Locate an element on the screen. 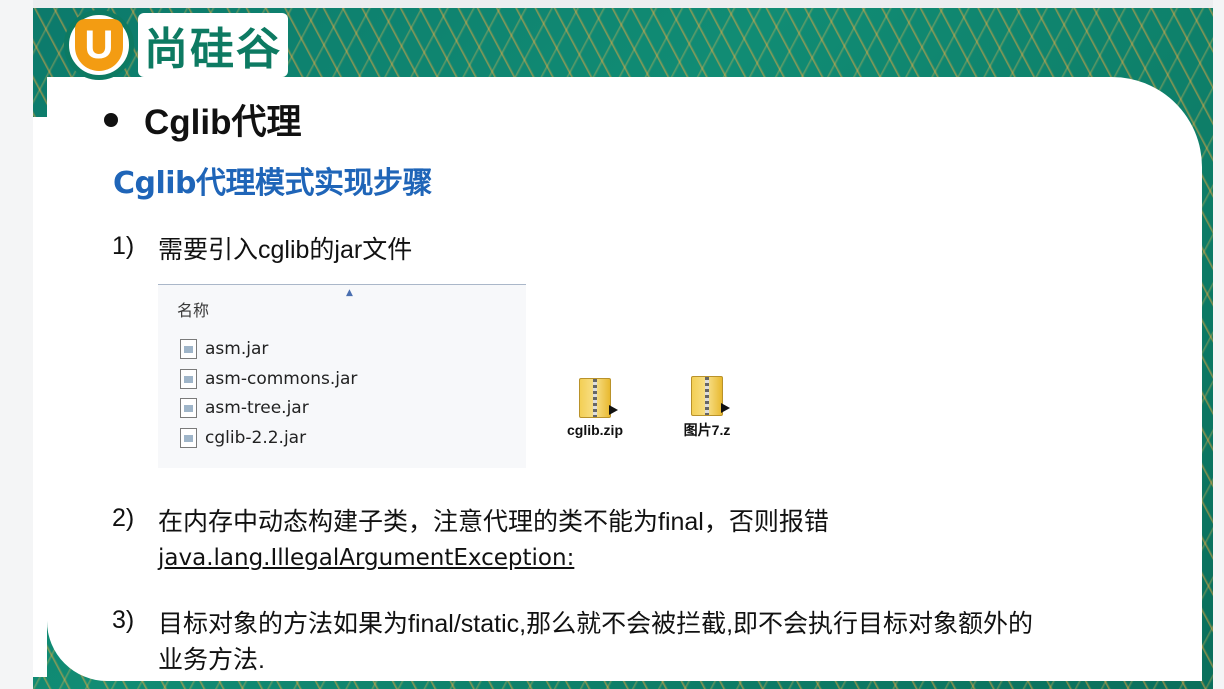 This screenshot has height=689, width=1224. step-text: 在内存中动态构建子类，注意代理的类不能为final，否则报错 is located at coordinates (493, 522).